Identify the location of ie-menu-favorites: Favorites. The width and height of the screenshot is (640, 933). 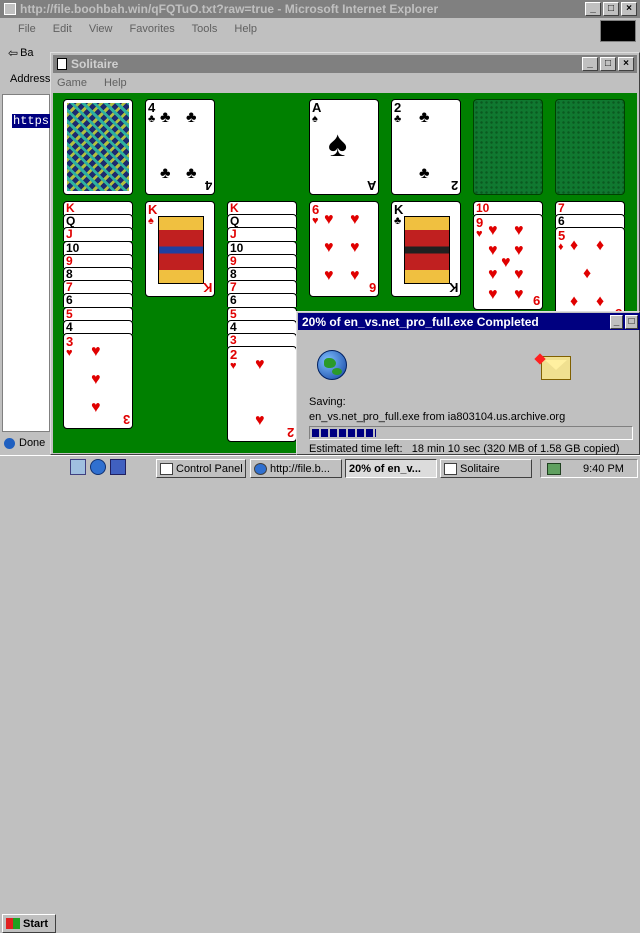
(152, 29).